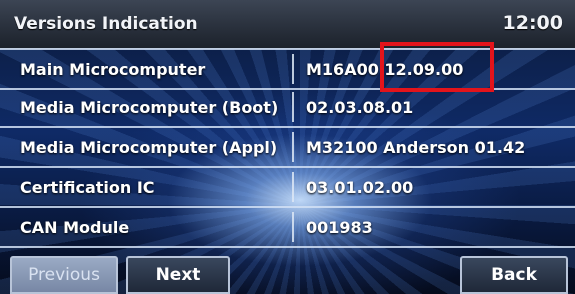  I want to click on row-label: Main Microcomputer, so click(113, 69).